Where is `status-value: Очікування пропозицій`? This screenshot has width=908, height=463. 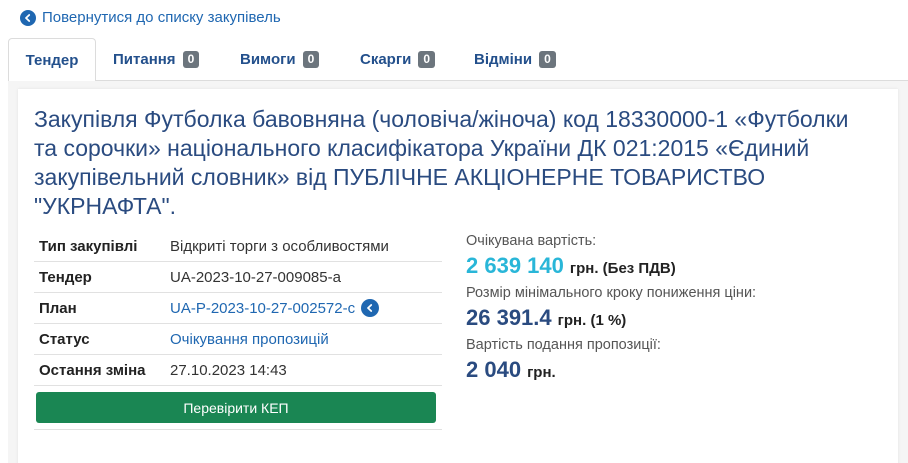
status-value: Очікування пропозицій is located at coordinates (249, 339).